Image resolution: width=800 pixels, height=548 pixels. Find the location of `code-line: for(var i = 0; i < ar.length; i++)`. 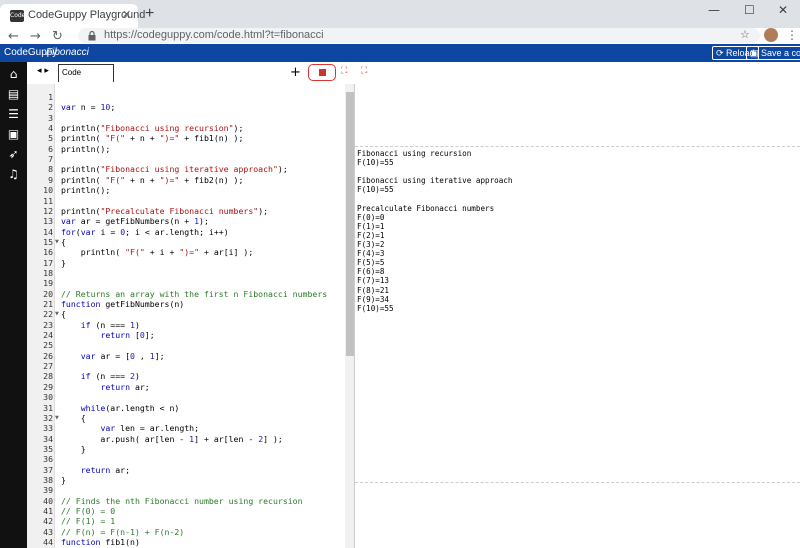

code-line: for(var i = 0; i < ar.length; i++) is located at coordinates (145, 231).